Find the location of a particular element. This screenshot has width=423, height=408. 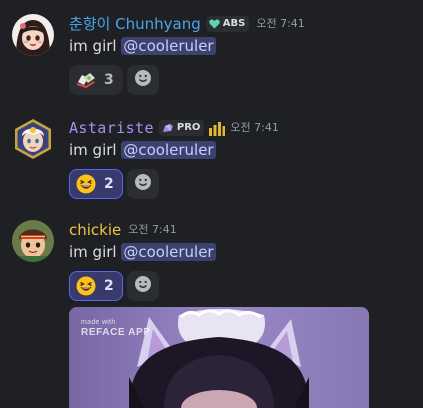

avatar-chunhyang is located at coordinates (33, 35).